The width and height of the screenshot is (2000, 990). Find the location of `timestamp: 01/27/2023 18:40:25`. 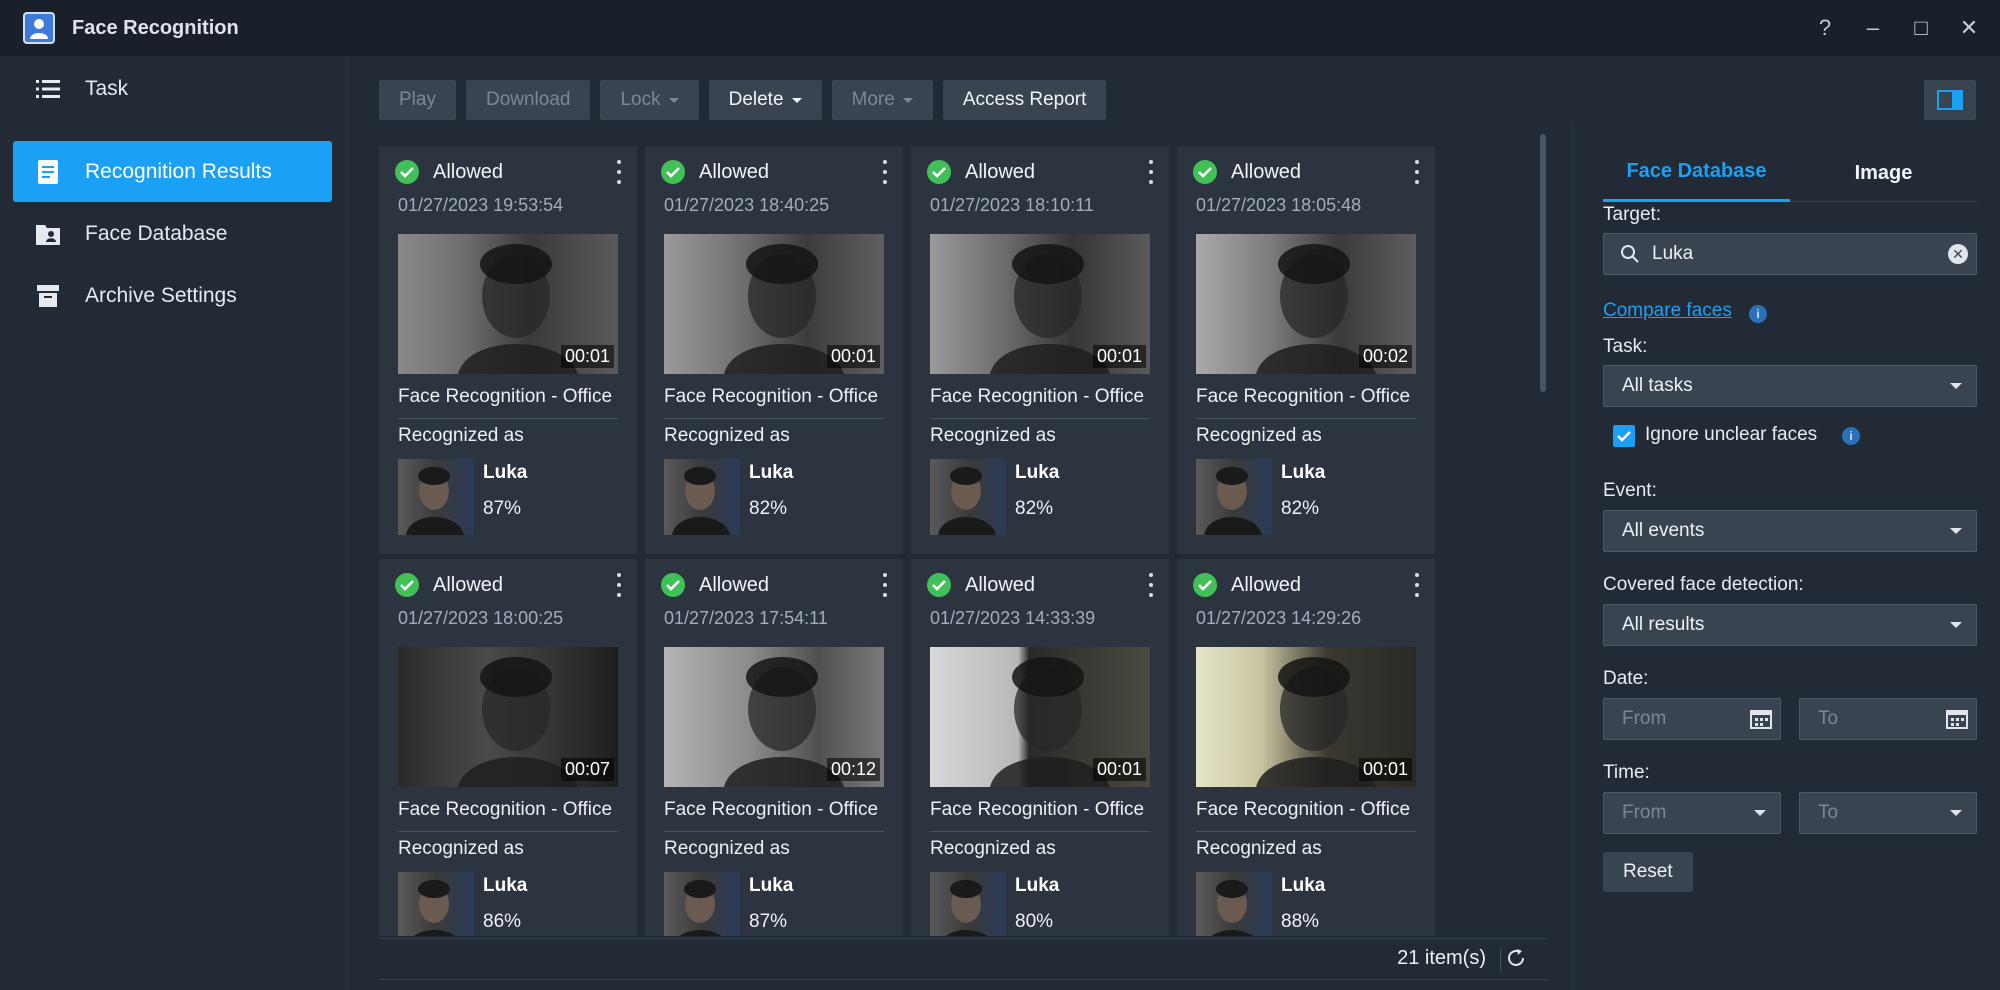

timestamp: 01/27/2023 18:40:25 is located at coordinates (747, 205).